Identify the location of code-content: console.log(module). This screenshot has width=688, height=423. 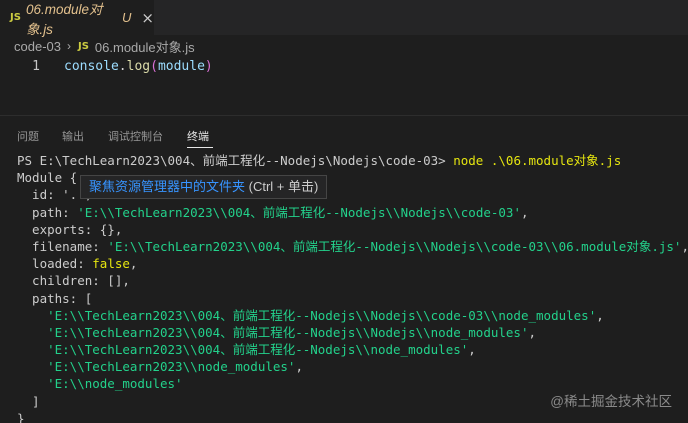
(138, 66).